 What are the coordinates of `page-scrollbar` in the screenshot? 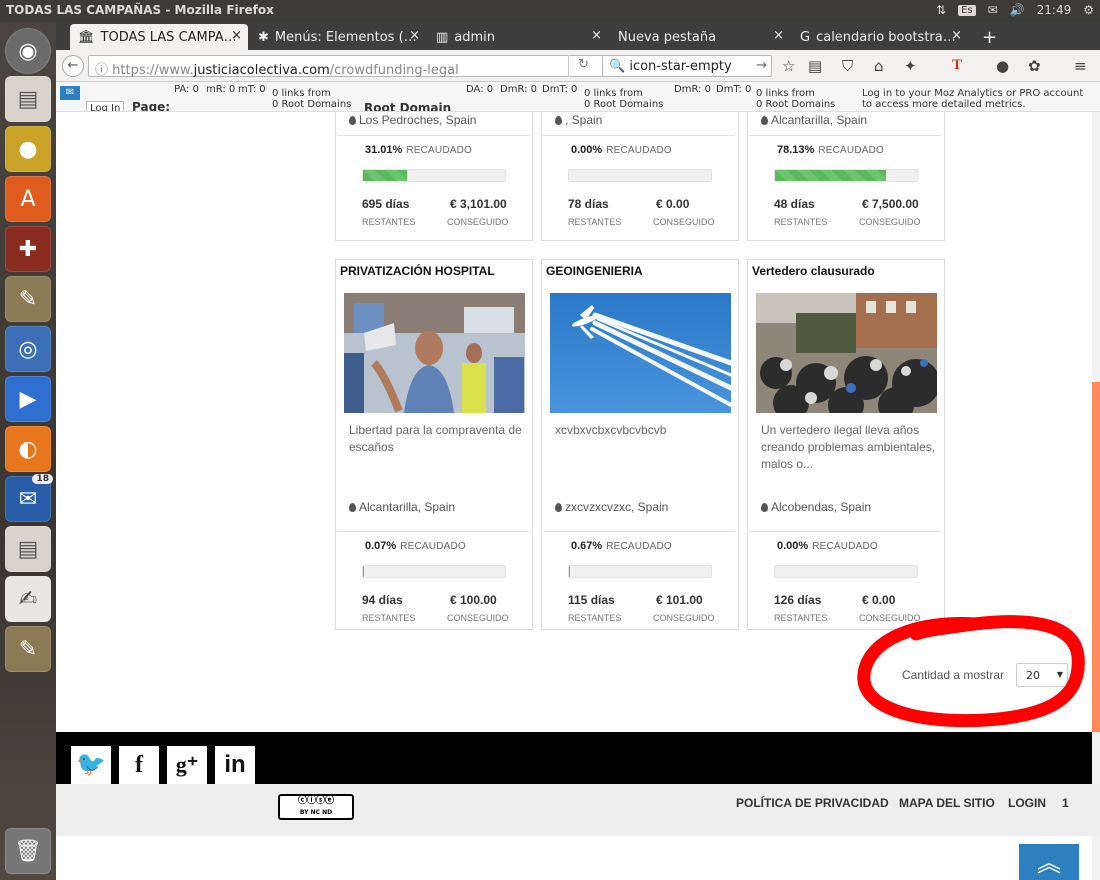 It's located at (1096, 496).